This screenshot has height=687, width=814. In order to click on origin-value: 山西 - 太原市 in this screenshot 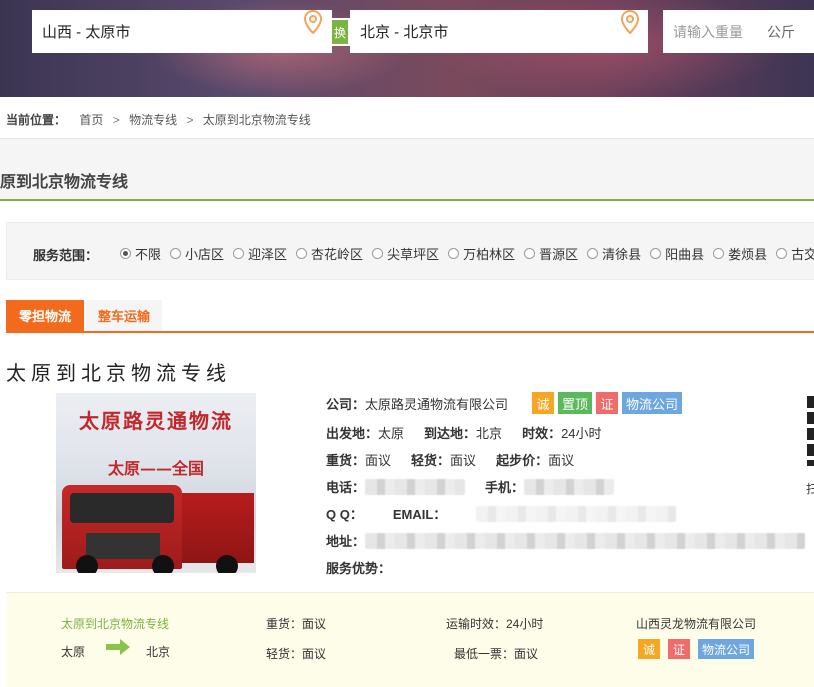, I will do `click(86, 32)`.